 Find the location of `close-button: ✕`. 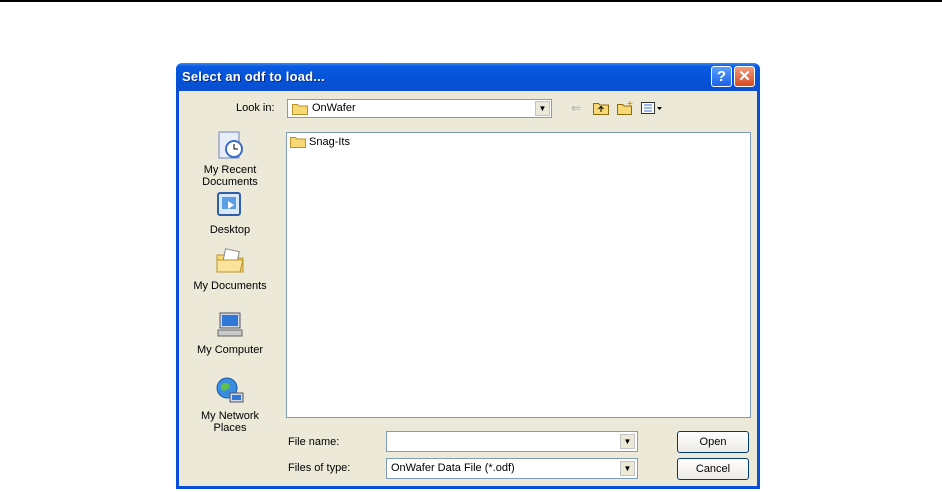

close-button: ✕ is located at coordinates (744, 76).